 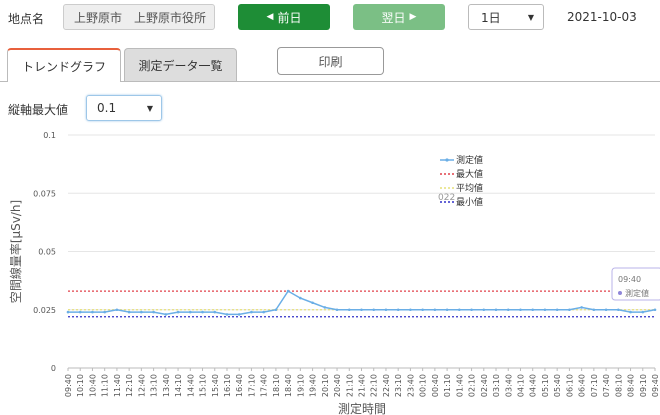 I want to click on tooltip-marker, so click(x=620, y=293).